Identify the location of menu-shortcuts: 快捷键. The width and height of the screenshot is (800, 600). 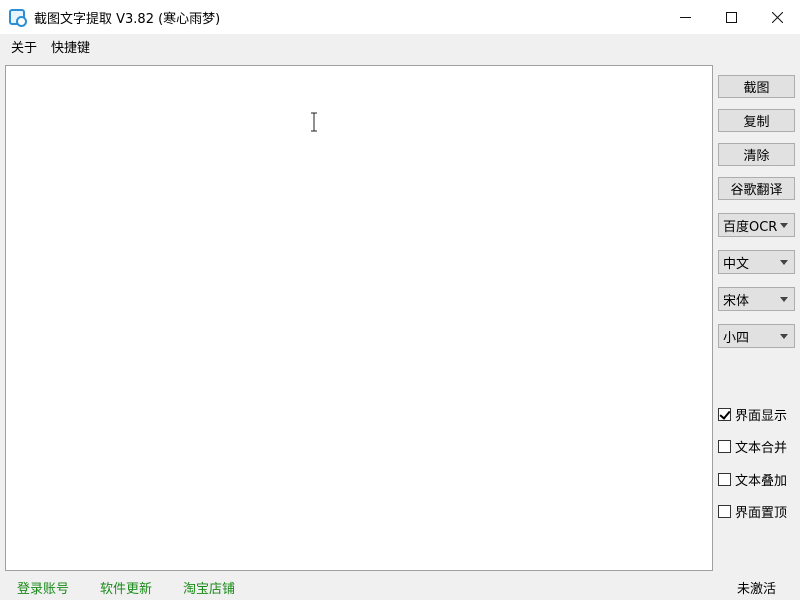
(70, 46).